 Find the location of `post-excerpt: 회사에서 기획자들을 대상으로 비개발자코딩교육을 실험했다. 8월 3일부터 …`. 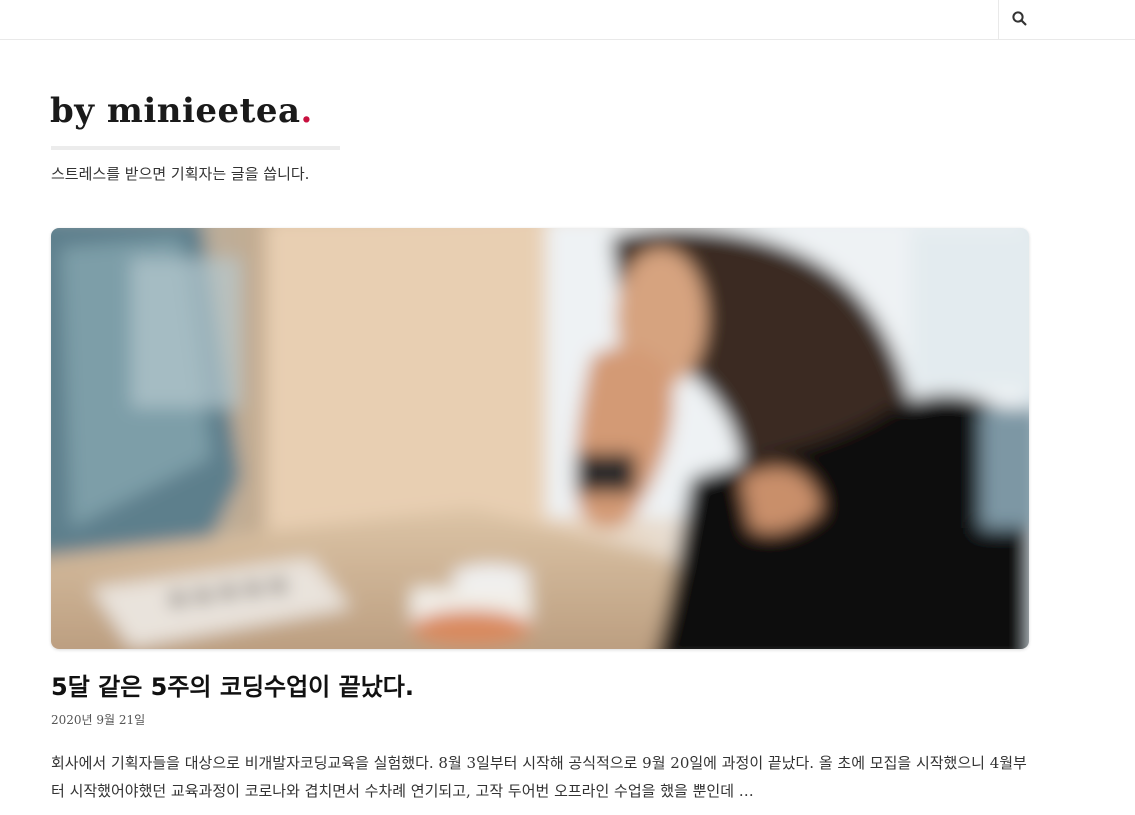

post-excerpt: 회사에서 기획자들을 대상으로 비개발자코딩교육을 실험했다. 8월 3일부터 … is located at coordinates (539, 777).